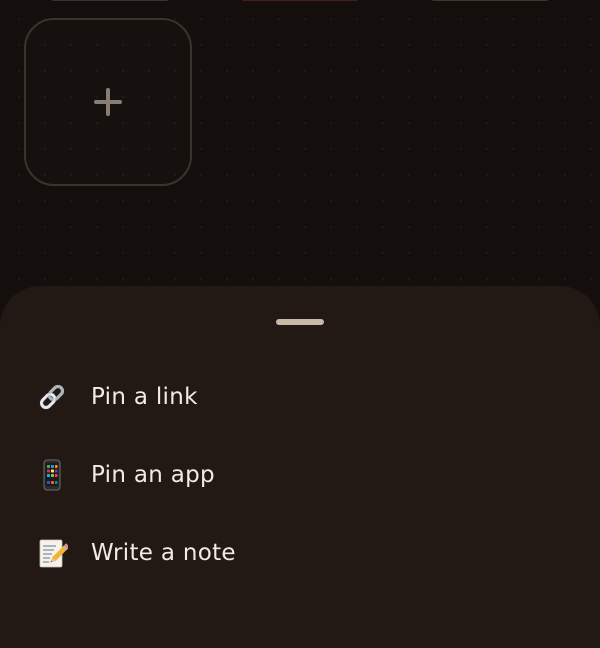 This screenshot has width=600, height=648. What do you see at coordinates (300, 397) in the screenshot?
I see `pin-link-option: Pin a link` at bounding box center [300, 397].